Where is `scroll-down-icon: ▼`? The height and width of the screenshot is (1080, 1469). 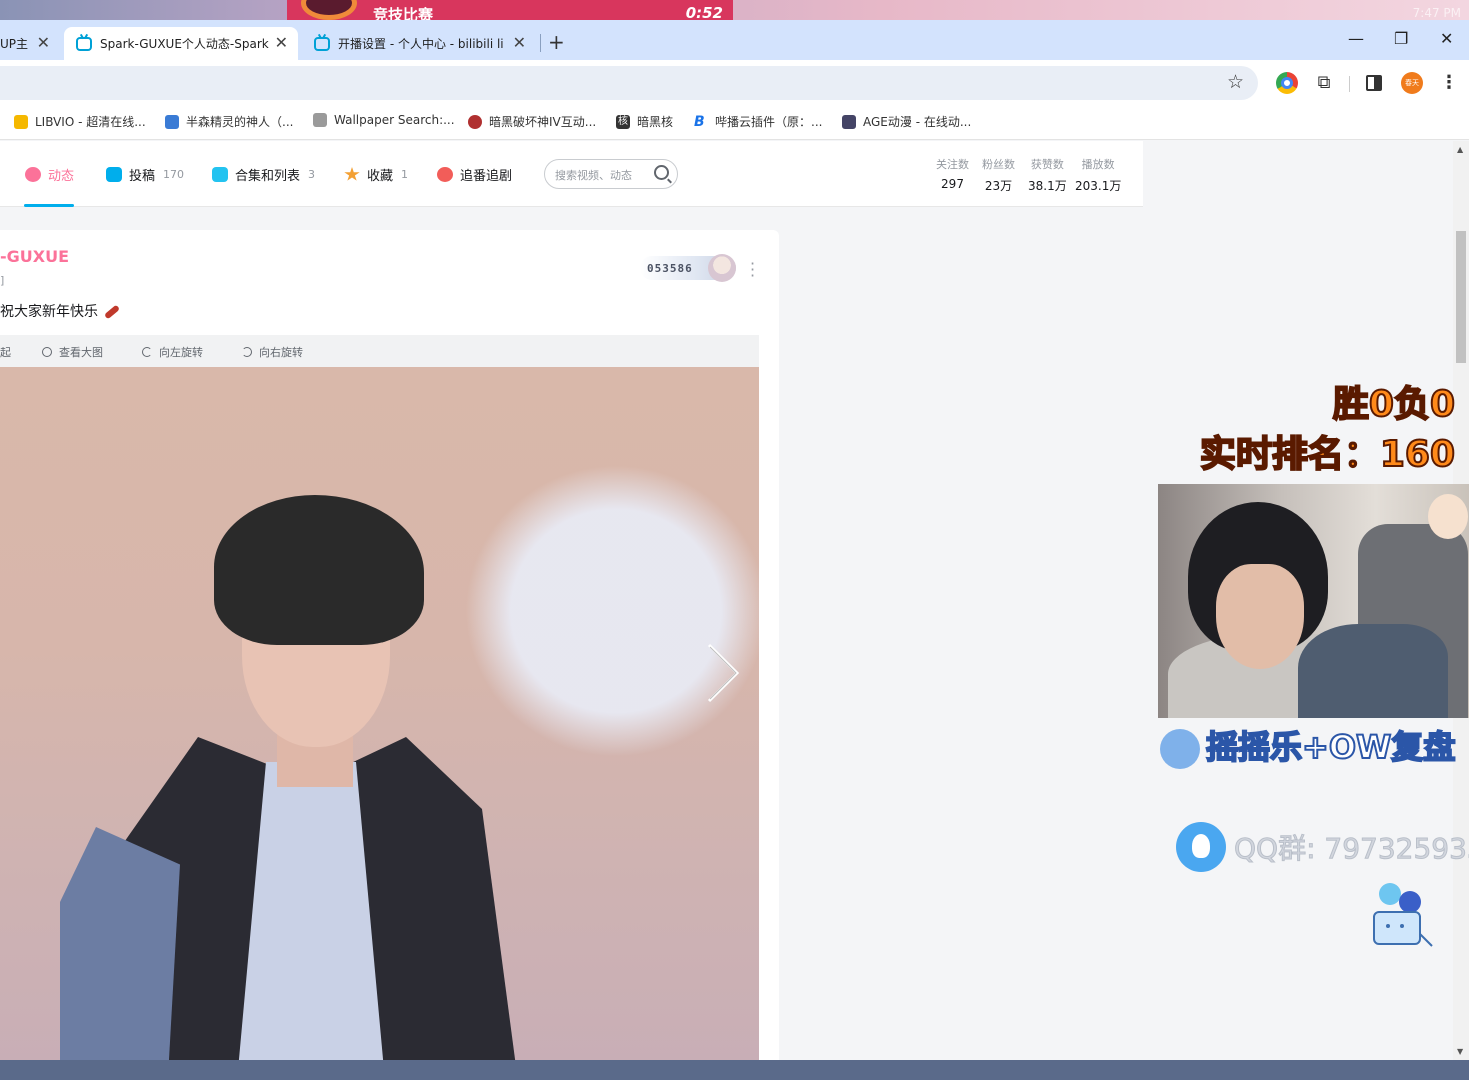 scroll-down-icon: ▼ is located at coordinates (1460, 1051).